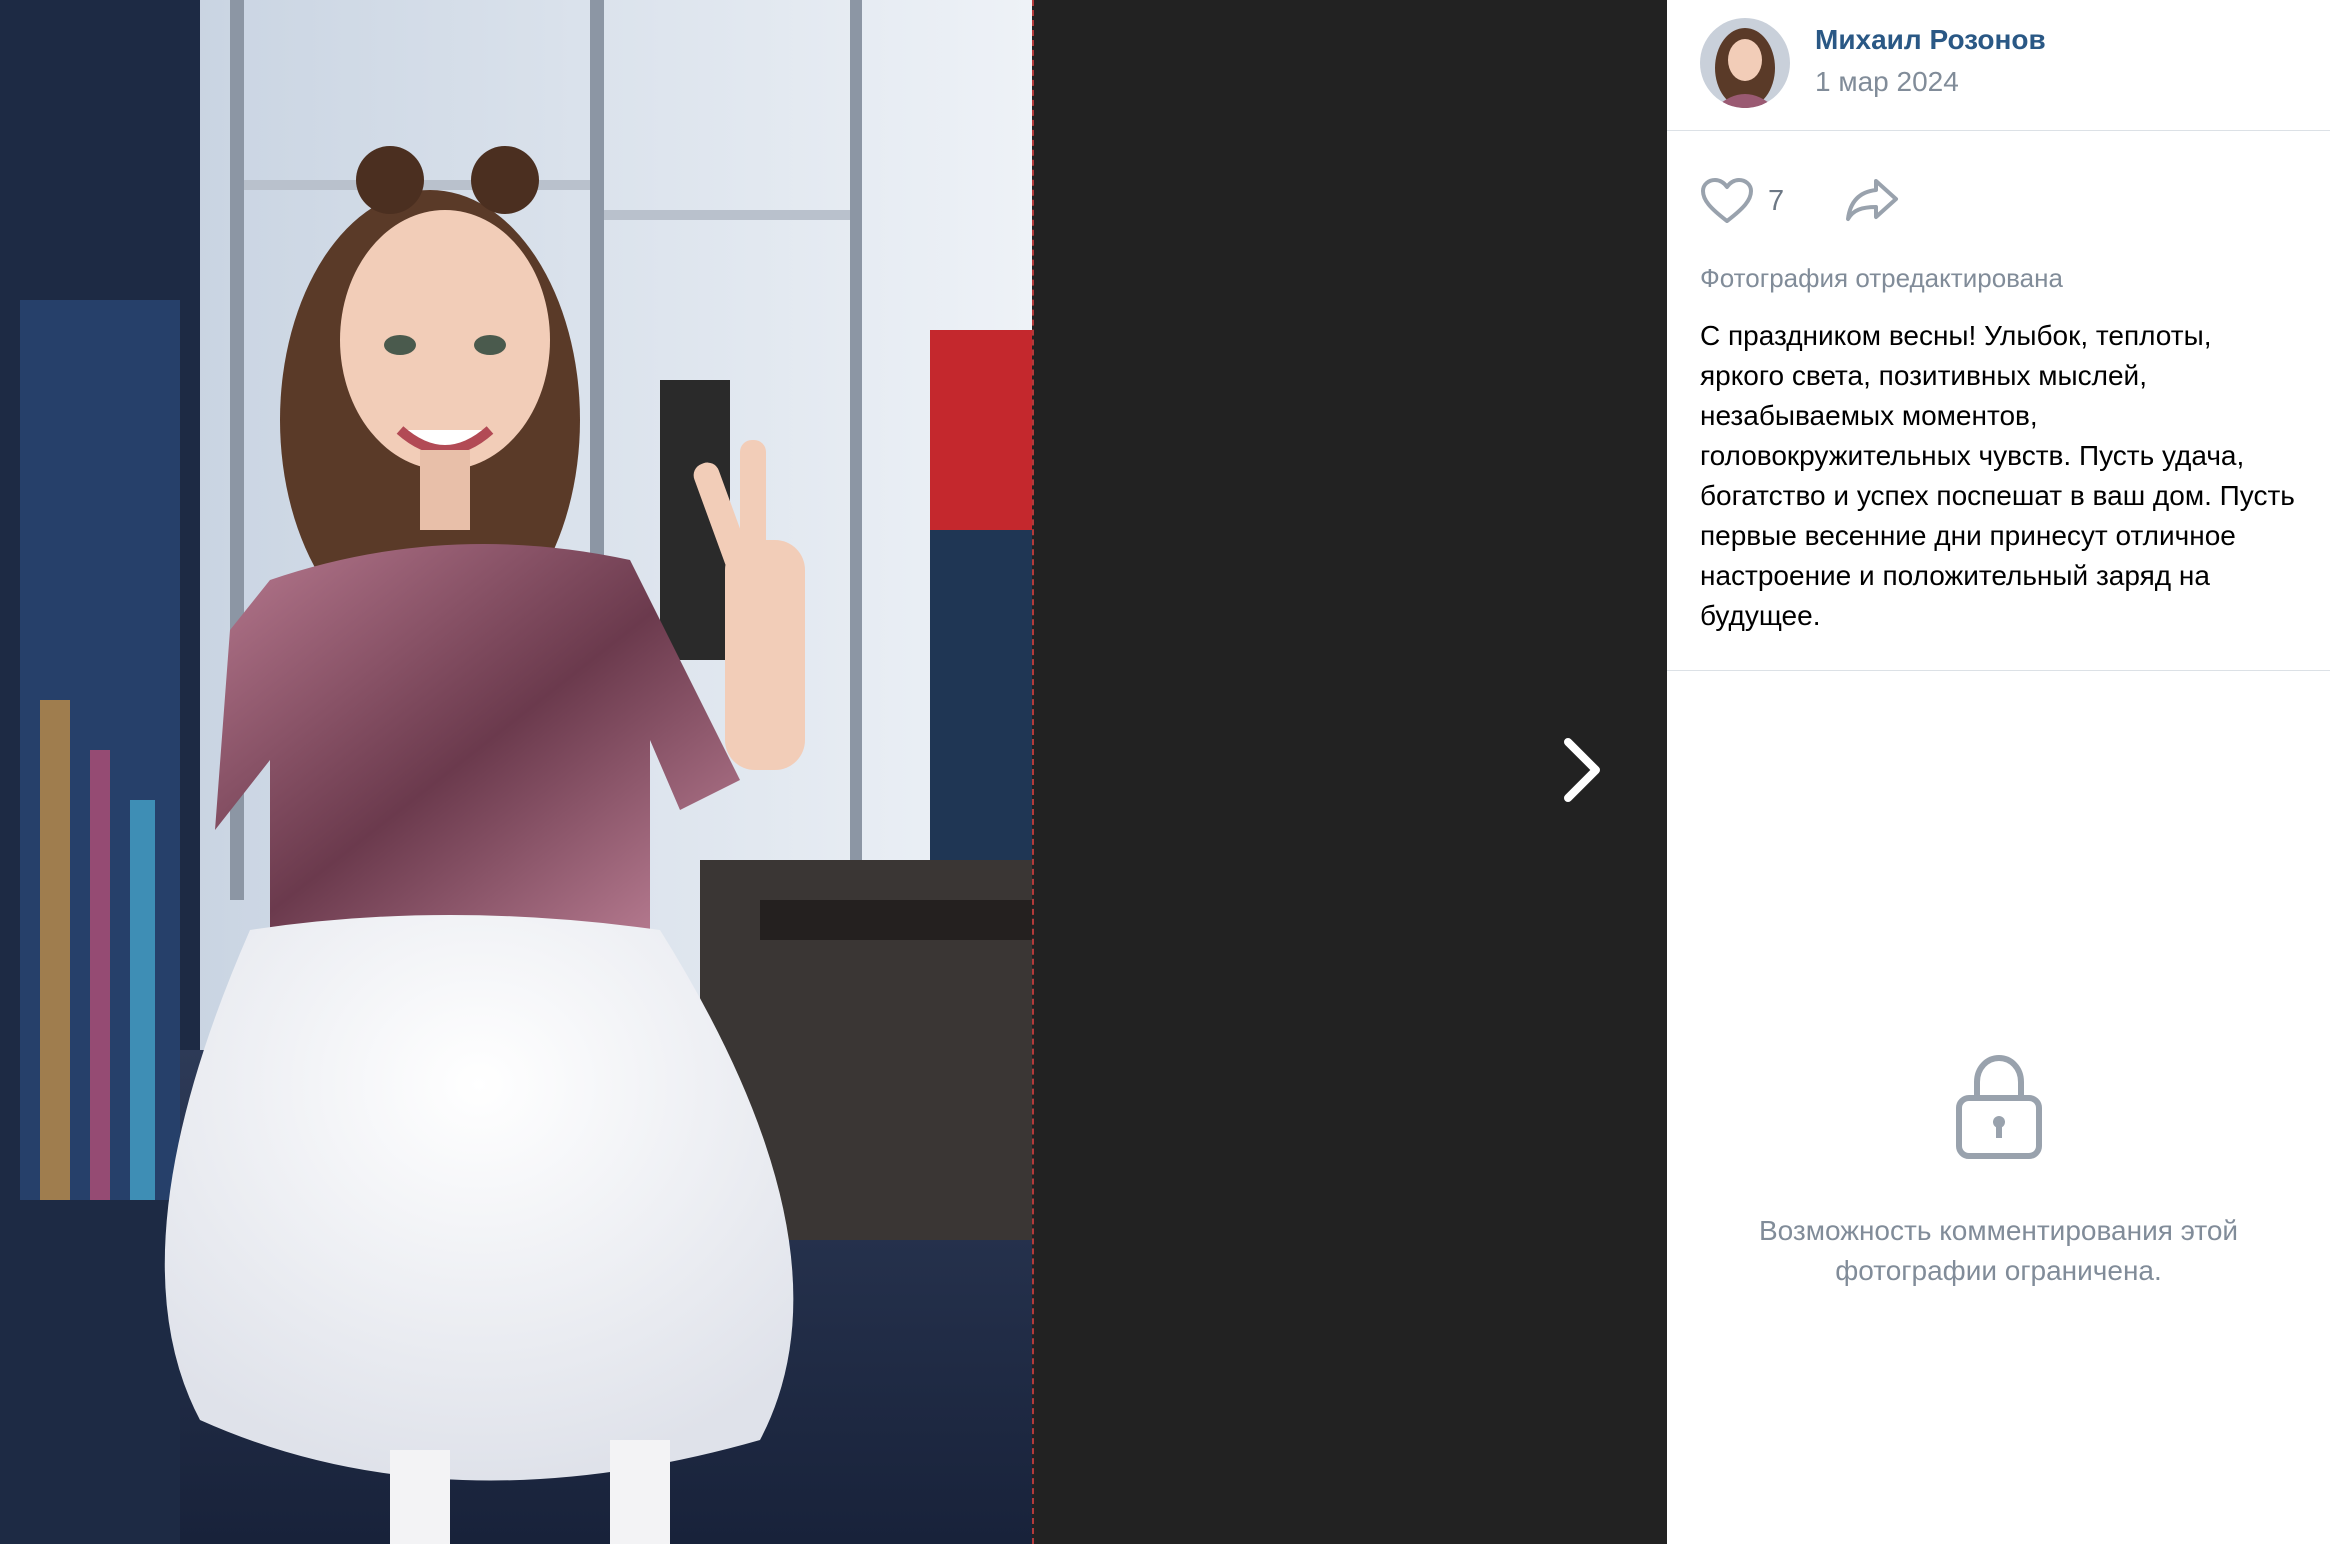 The height and width of the screenshot is (1544, 2330). What do you see at coordinates (1930, 40) in the screenshot?
I see `author-name-link: Михаил Розонов` at bounding box center [1930, 40].